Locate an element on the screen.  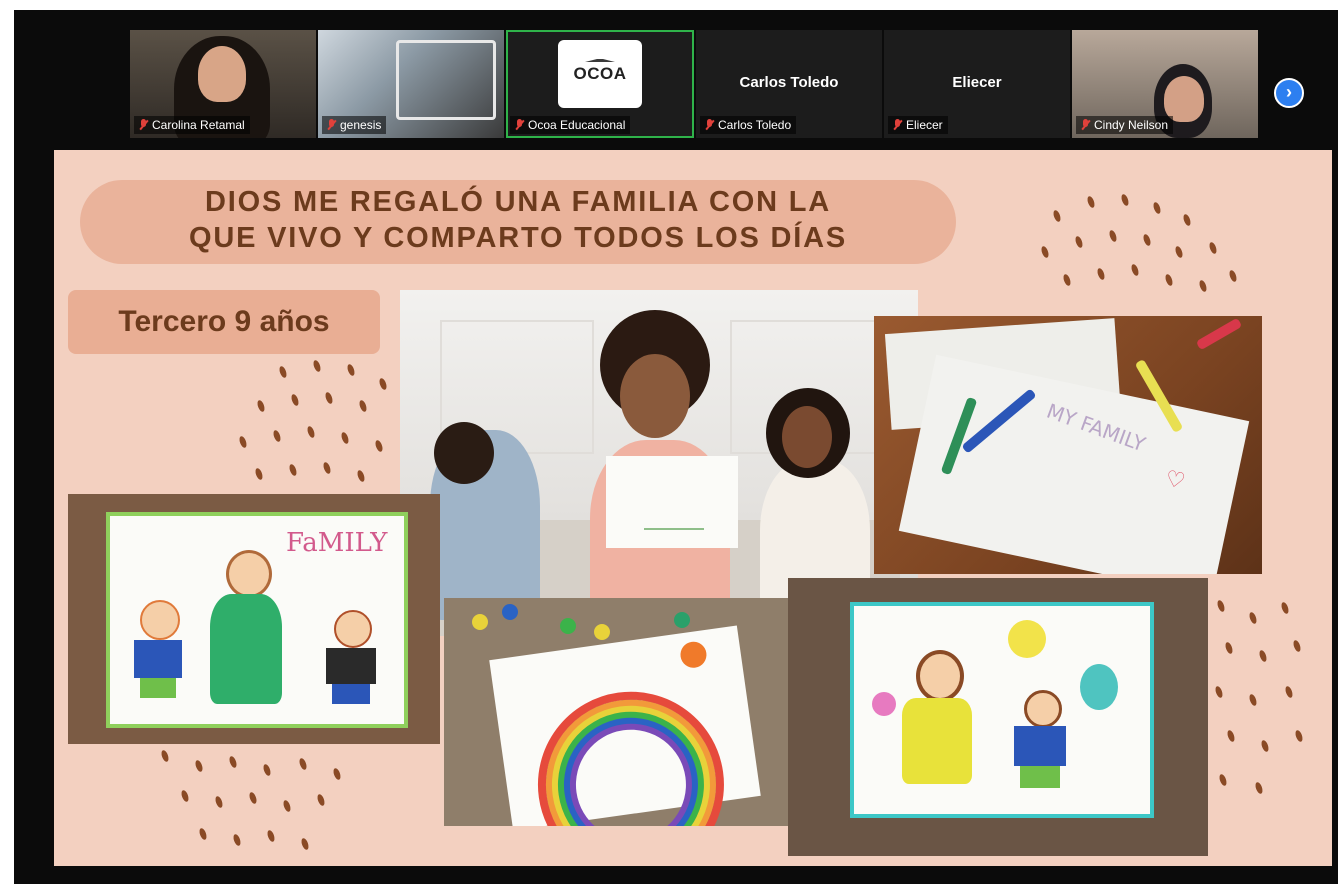
rainbow is located at coordinates (630, 752).